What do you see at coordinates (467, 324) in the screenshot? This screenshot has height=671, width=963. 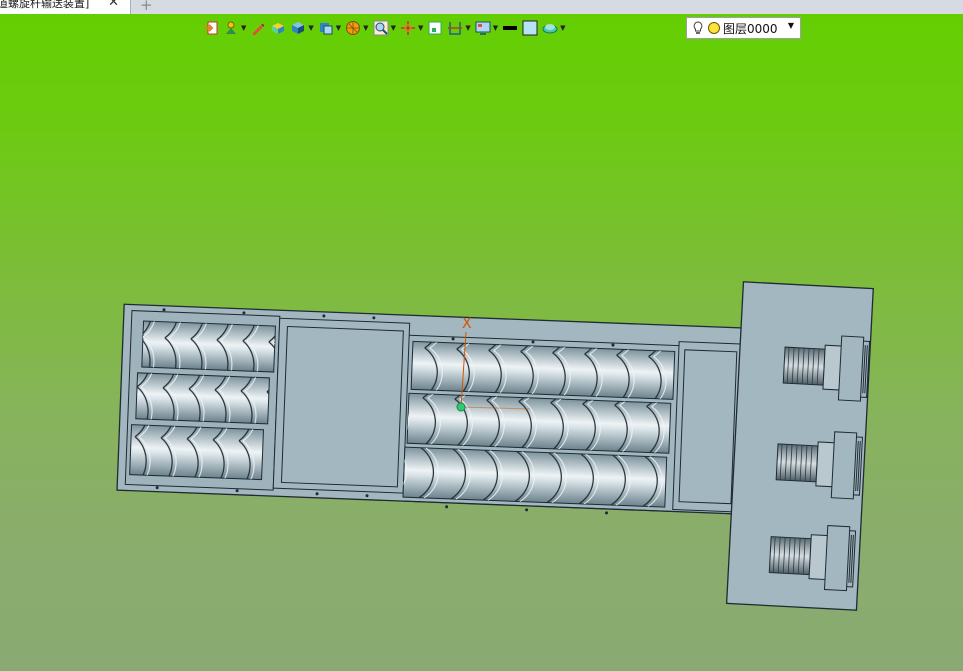 I see `x-axis-label: X` at bounding box center [467, 324].